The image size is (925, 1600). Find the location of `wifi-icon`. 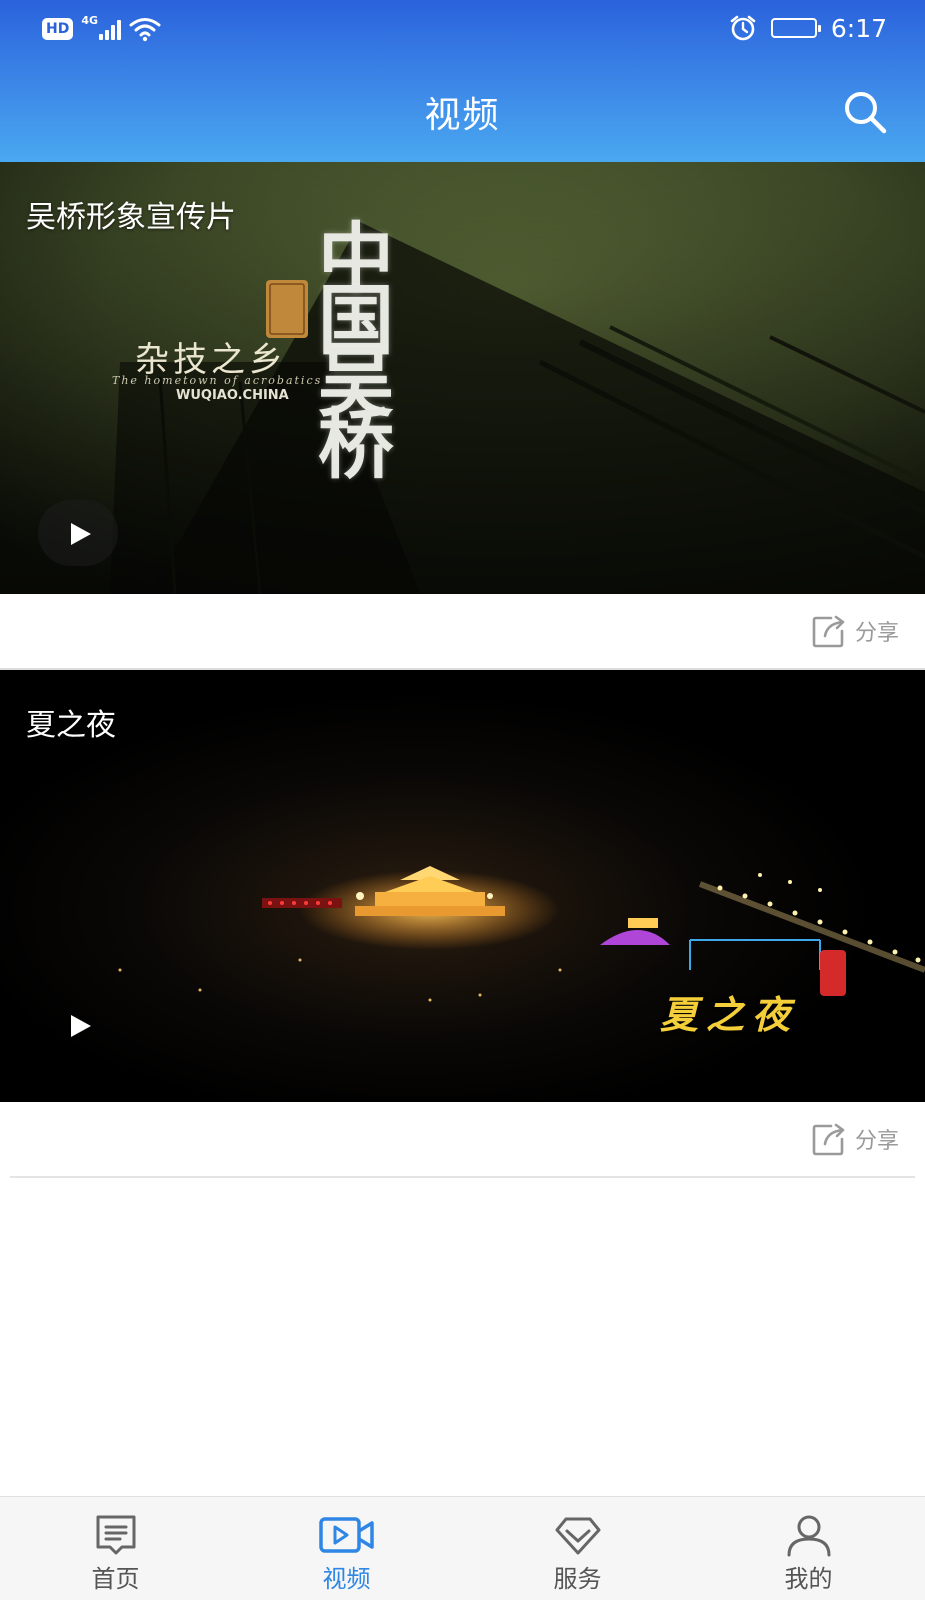

wifi-icon is located at coordinates (145, 30).